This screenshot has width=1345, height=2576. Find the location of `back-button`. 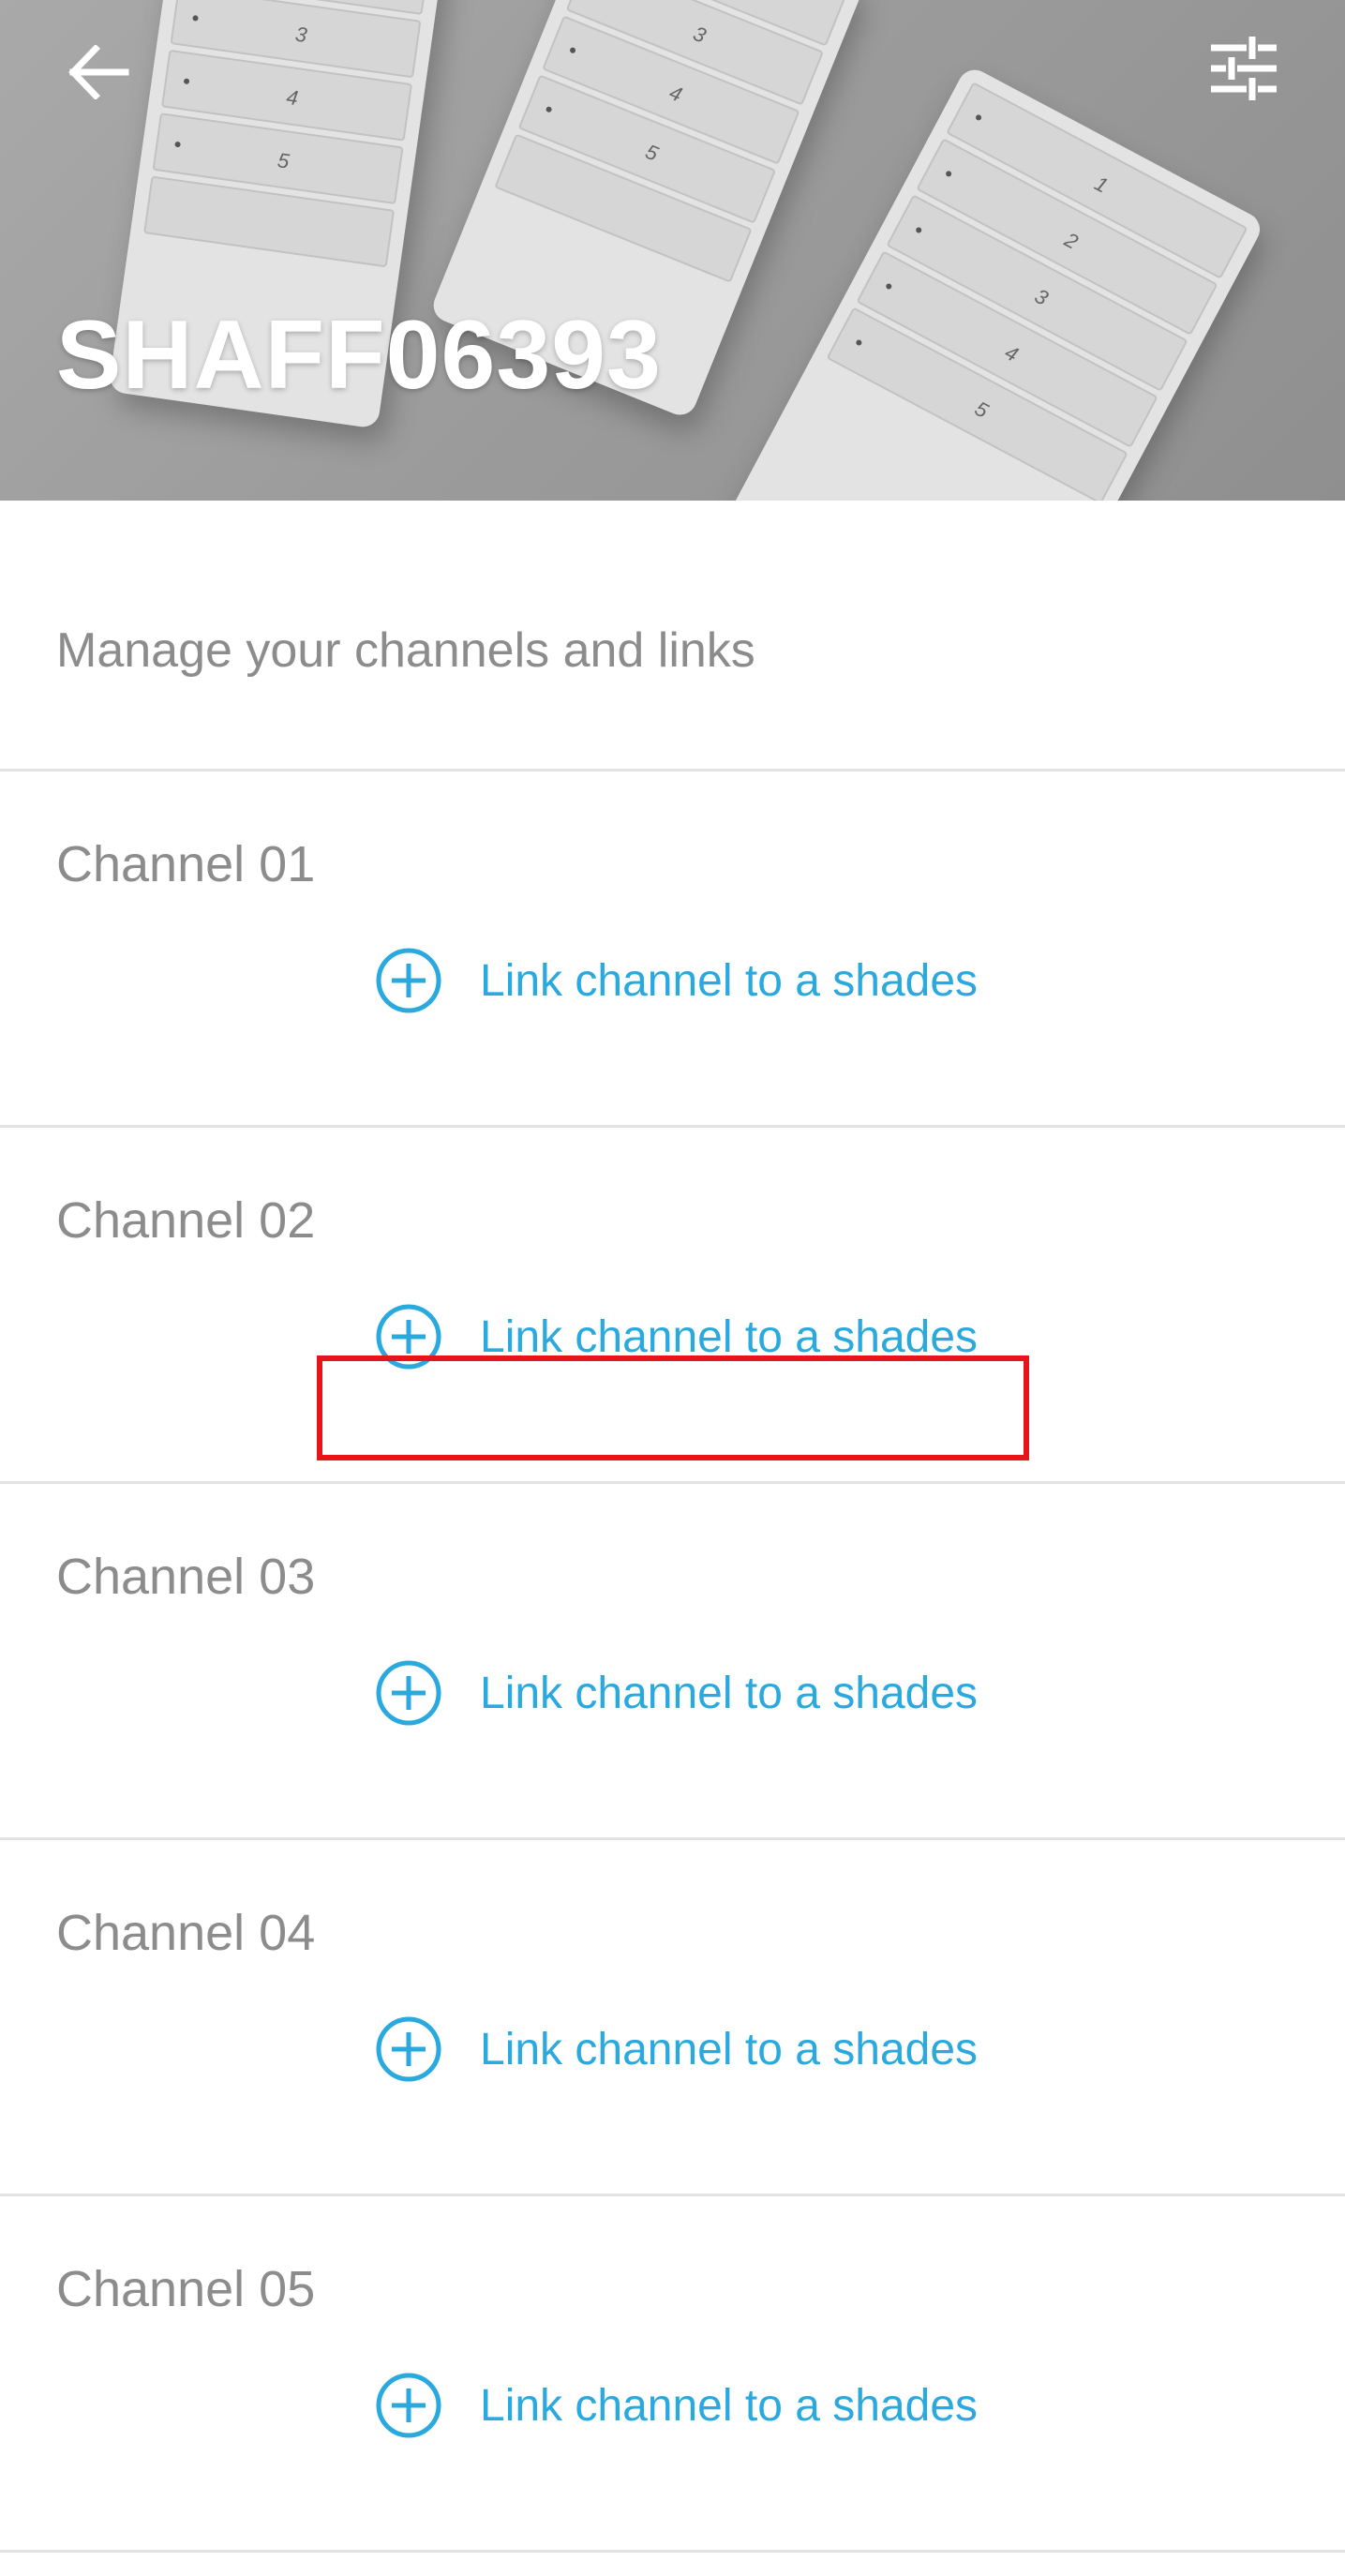

back-button is located at coordinates (98, 72).